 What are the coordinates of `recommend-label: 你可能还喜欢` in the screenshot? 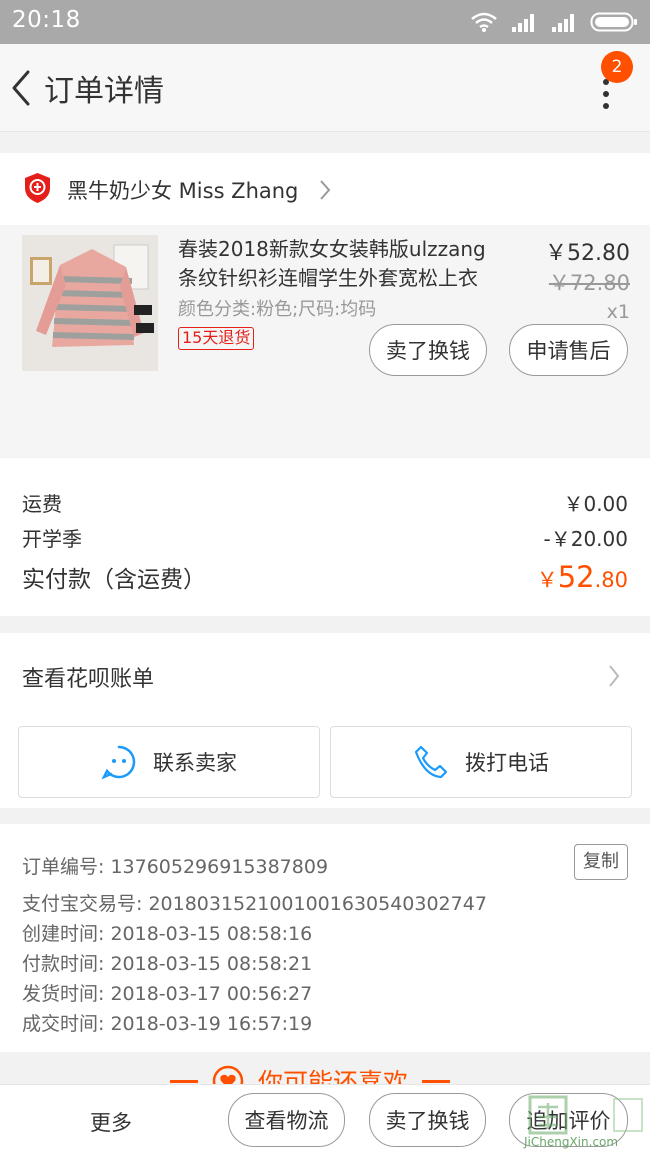 It's located at (333, 1076).